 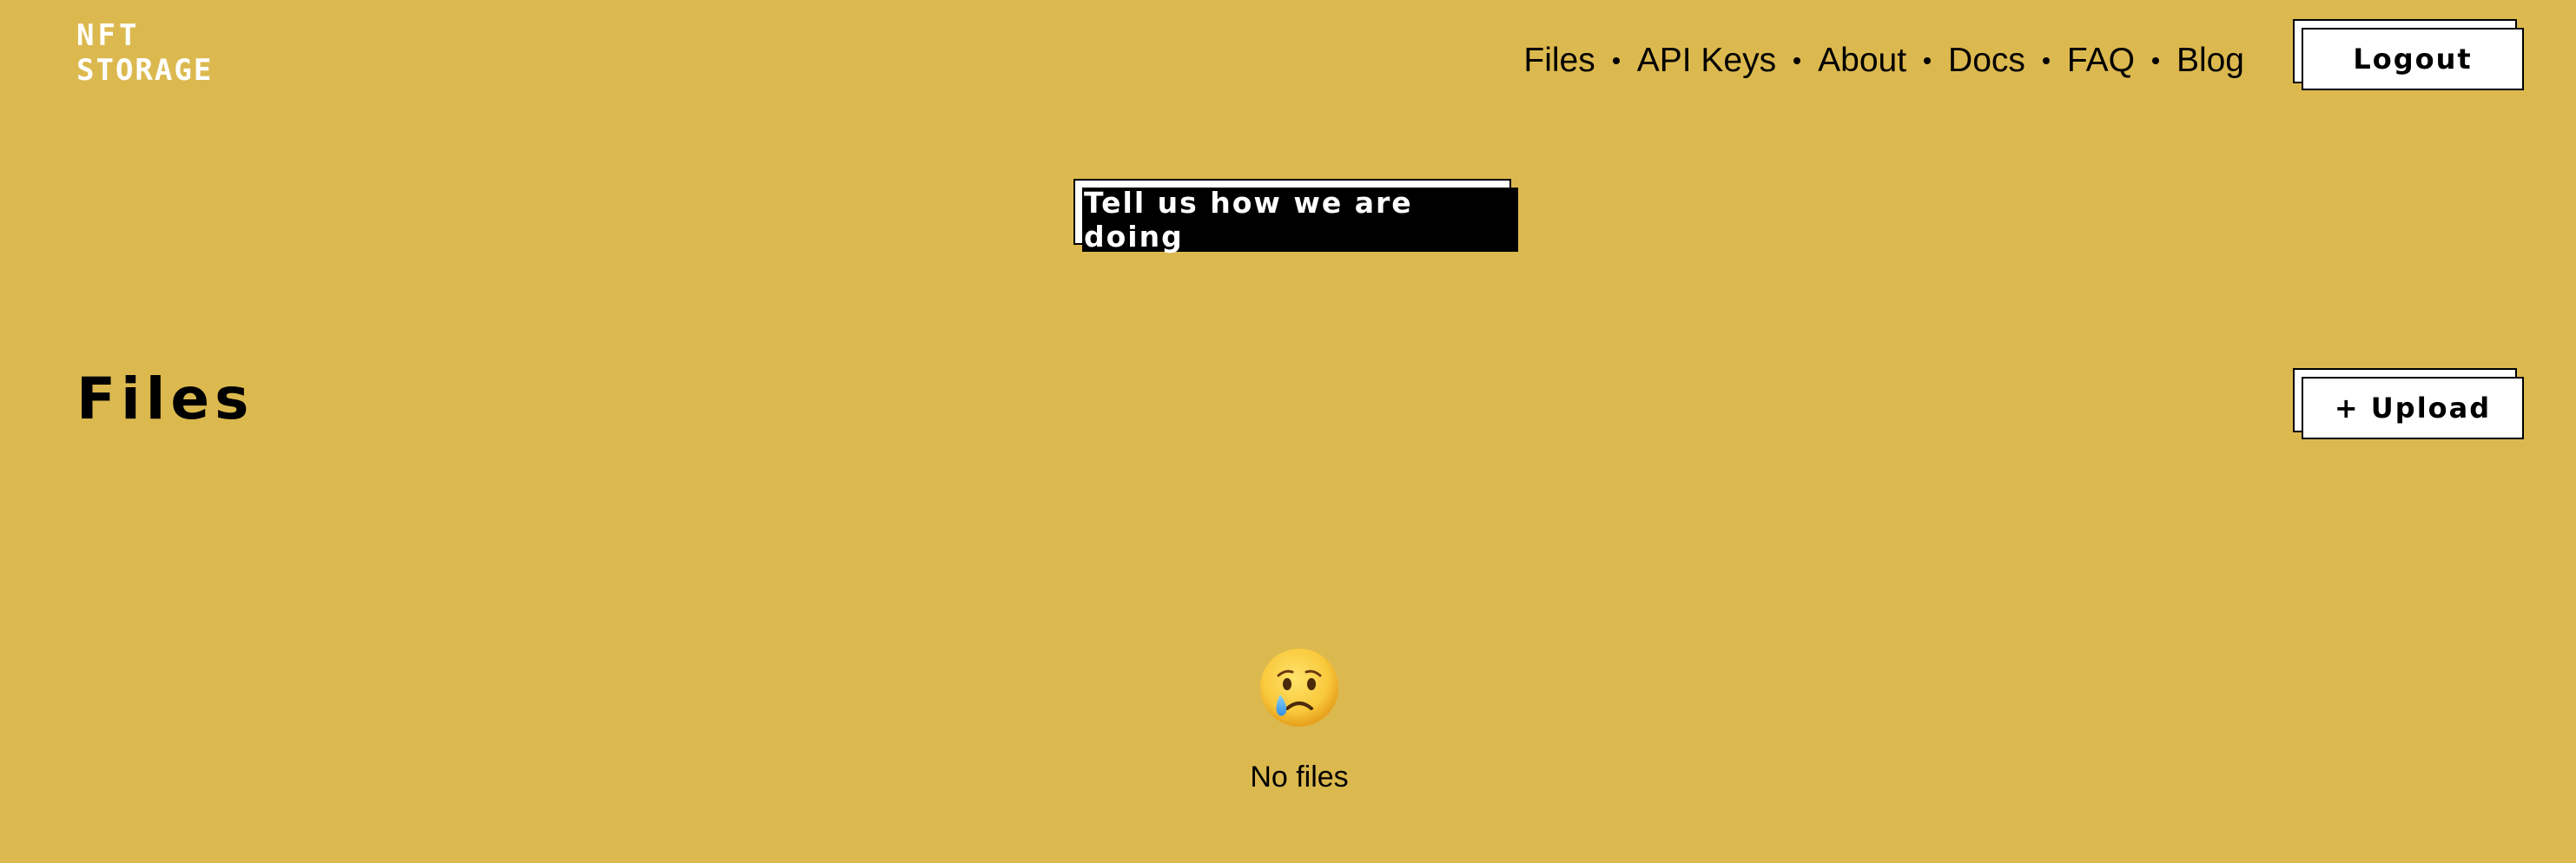 What do you see at coordinates (1300, 777) in the screenshot?
I see `empty-state-text: No files` at bounding box center [1300, 777].